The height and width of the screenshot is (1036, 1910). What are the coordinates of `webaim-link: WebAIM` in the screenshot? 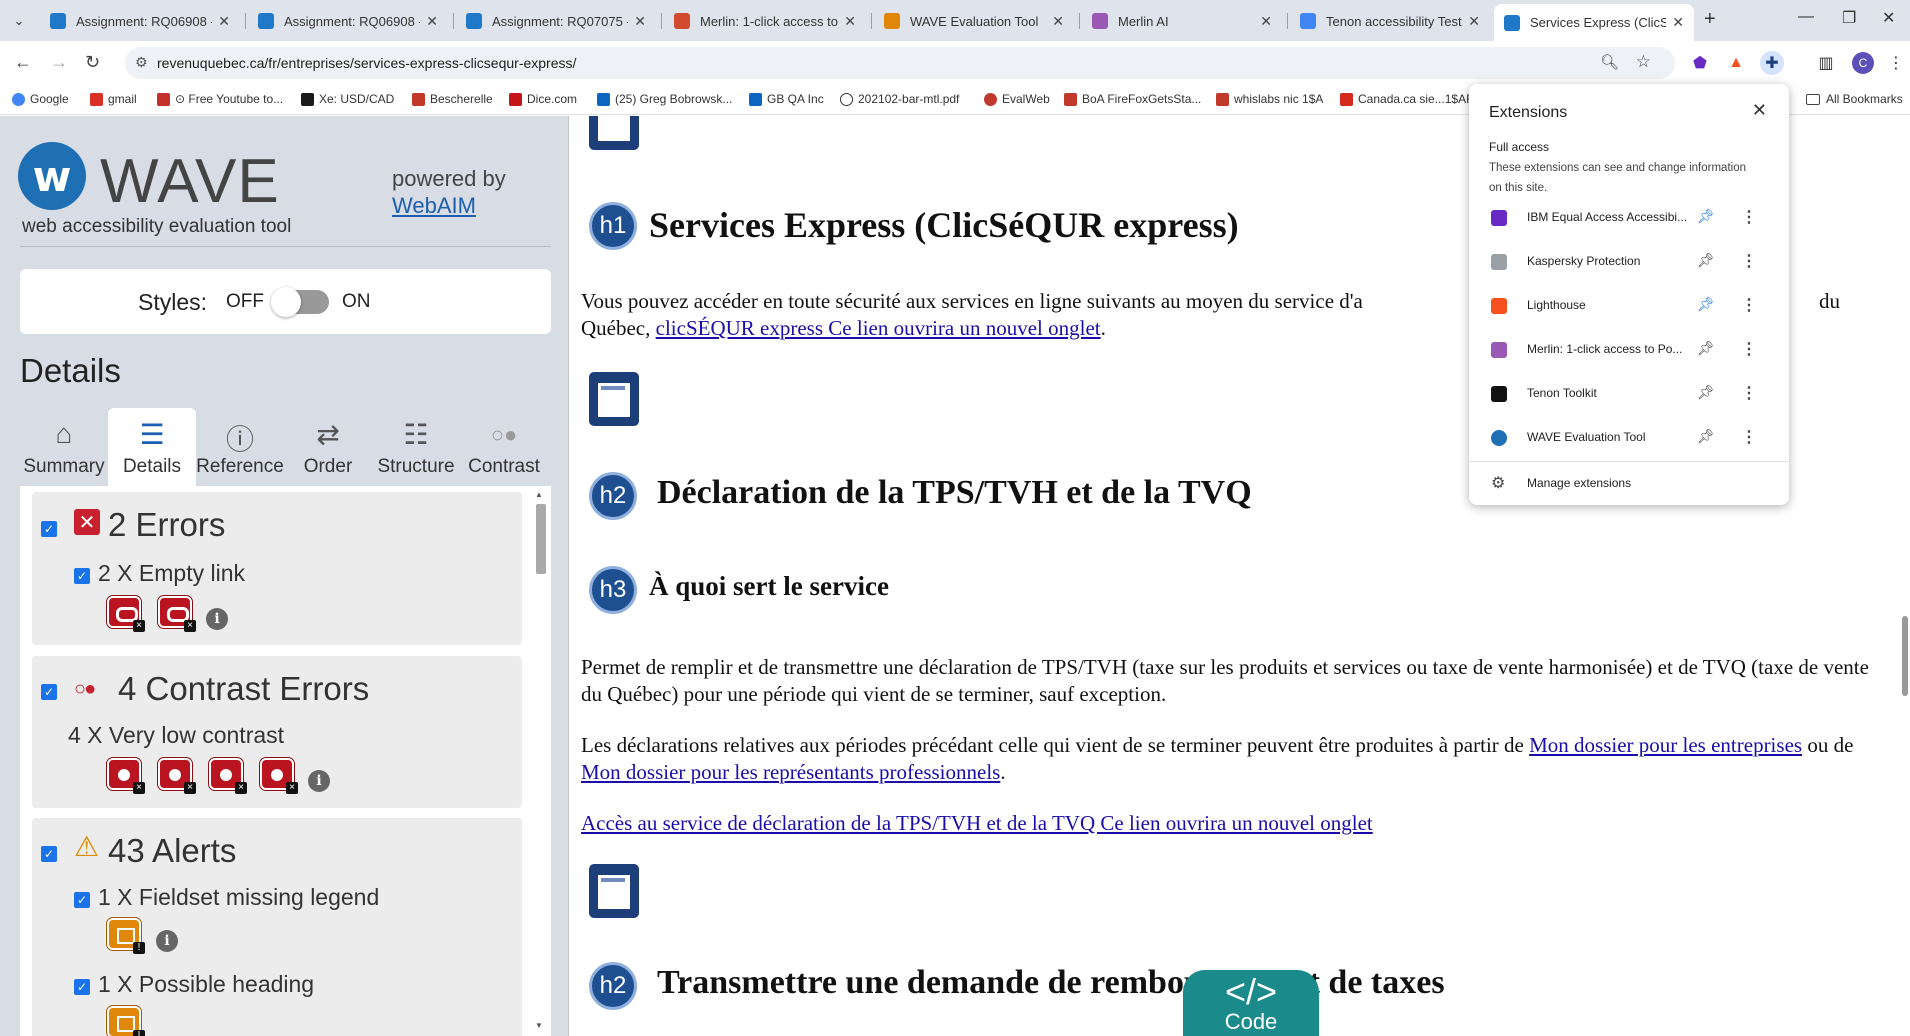 It's located at (434, 206).